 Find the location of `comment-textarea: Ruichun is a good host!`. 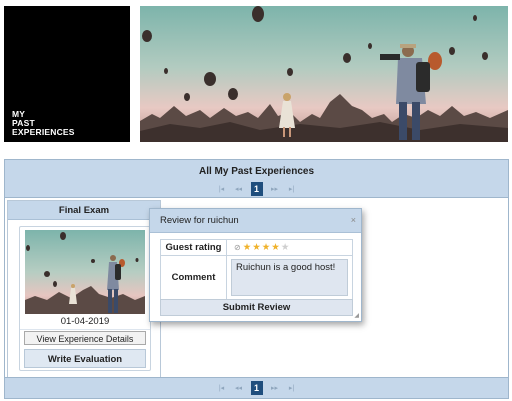

comment-textarea: Ruichun is a good host! is located at coordinates (289, 277).